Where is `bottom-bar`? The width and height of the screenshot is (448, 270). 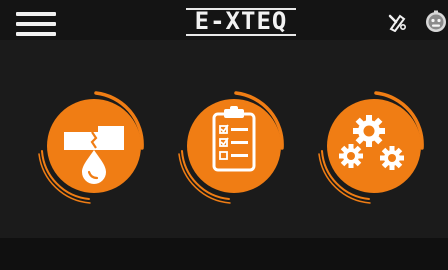
bottom-bar is located at coordinates (224, 254).